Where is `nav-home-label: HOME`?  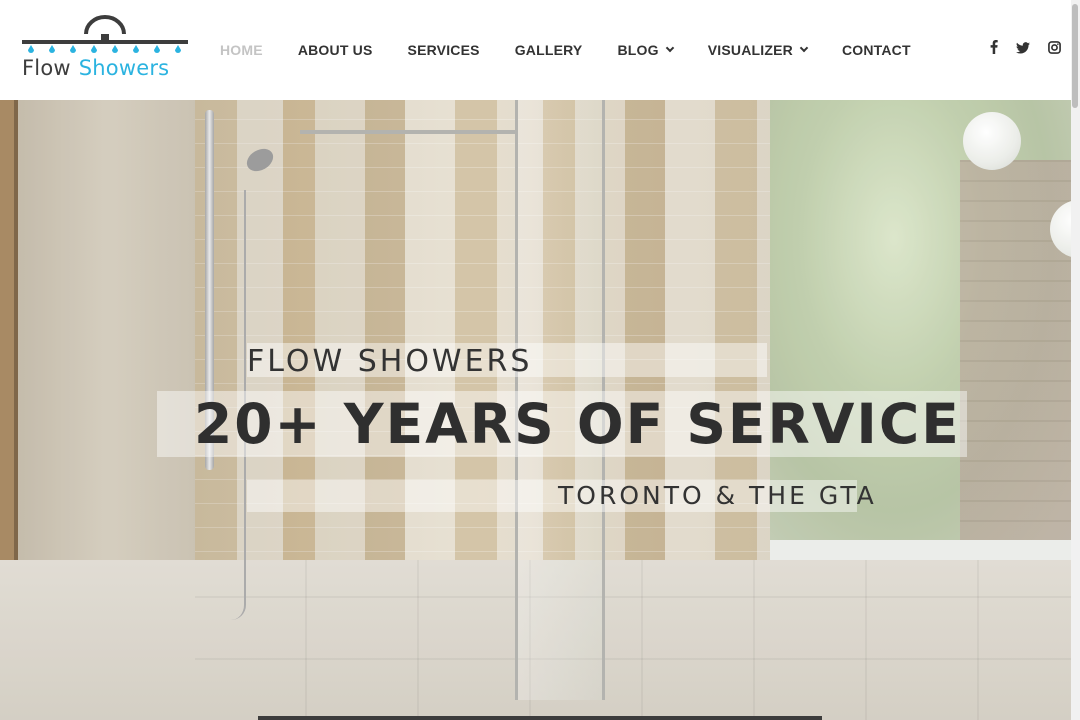
nav-home-label: HOME is located at coordinates (241, 50).